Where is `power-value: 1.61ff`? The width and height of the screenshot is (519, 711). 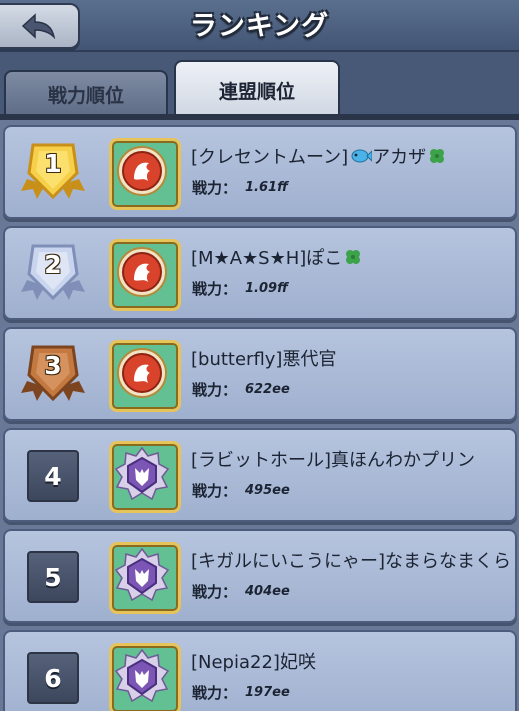 power-value: 1.61ff is located at coordinates (266, 187).